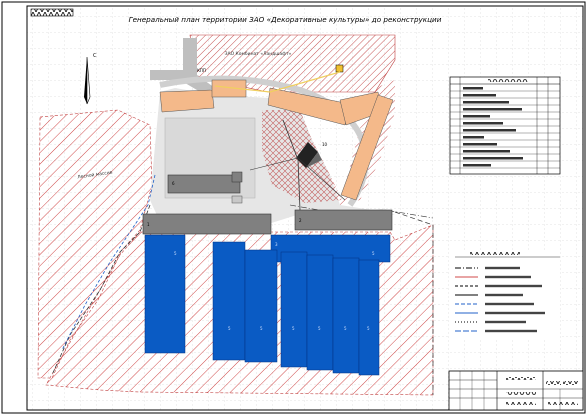  I want to click on building-kpp-label: КПП, so click(201, 70).